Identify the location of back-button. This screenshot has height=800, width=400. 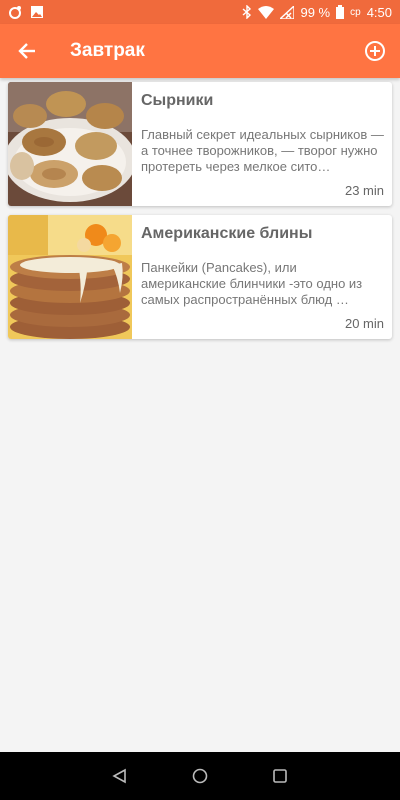
(27, 51).